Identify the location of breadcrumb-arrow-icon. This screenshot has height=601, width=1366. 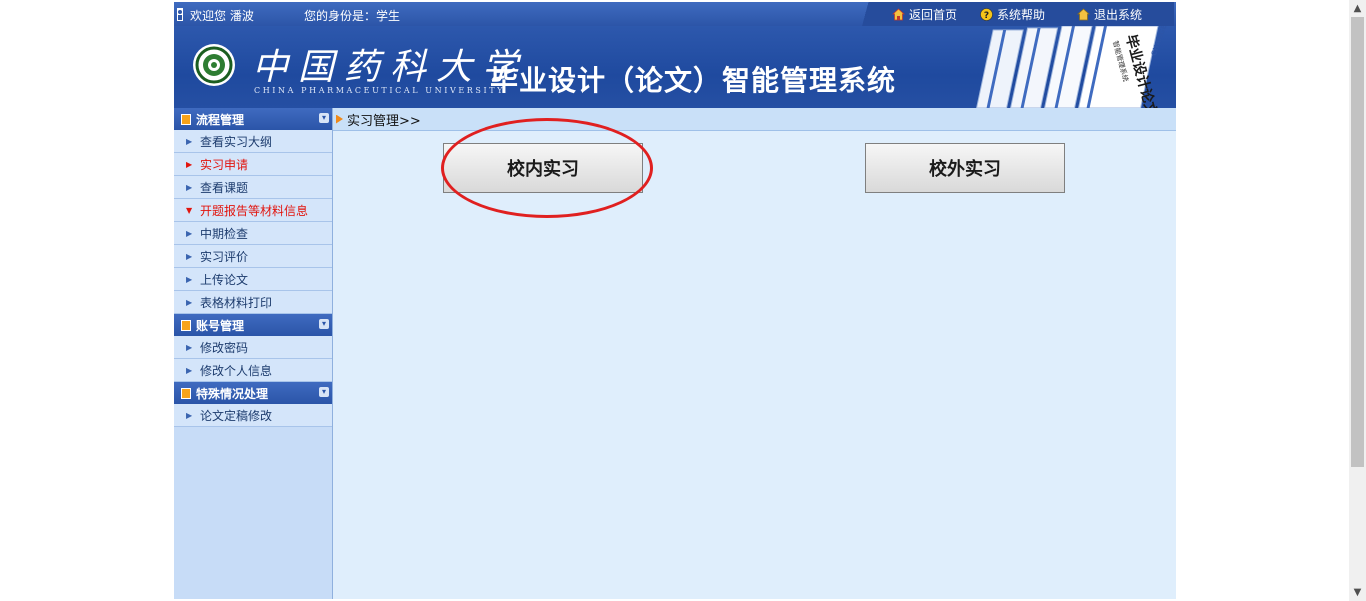
(339, 119).